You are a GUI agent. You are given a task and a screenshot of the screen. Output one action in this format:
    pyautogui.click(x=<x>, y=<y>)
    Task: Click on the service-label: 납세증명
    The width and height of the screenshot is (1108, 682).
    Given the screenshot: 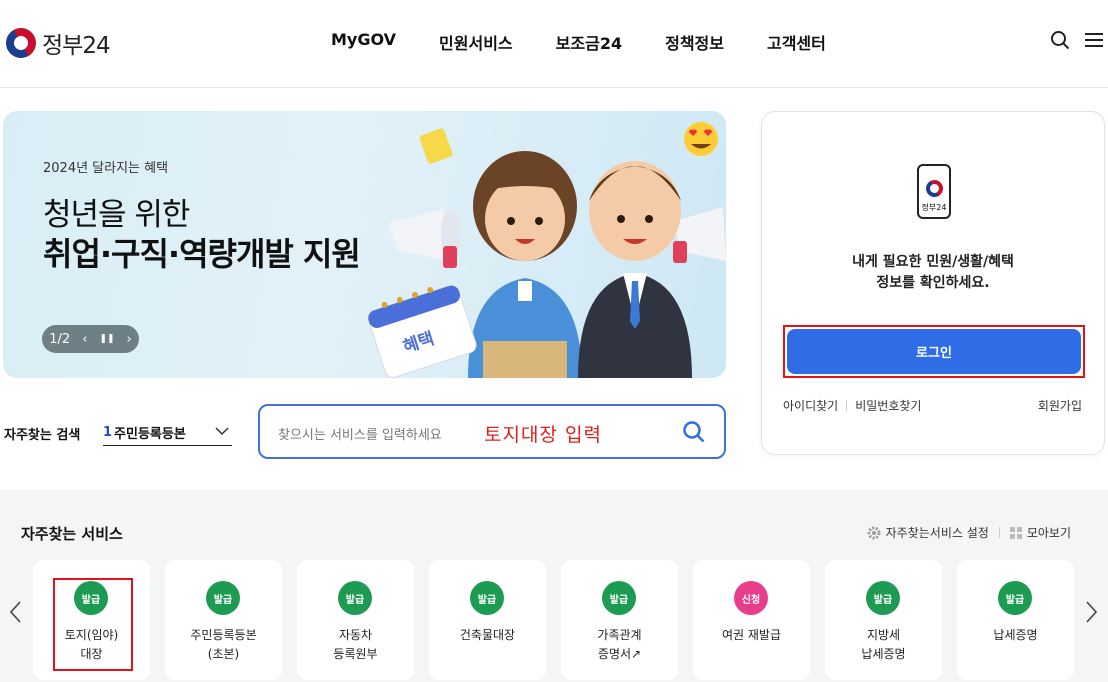 What is the action you would take?
    pyautogui.click(x=1015, y=635)
    